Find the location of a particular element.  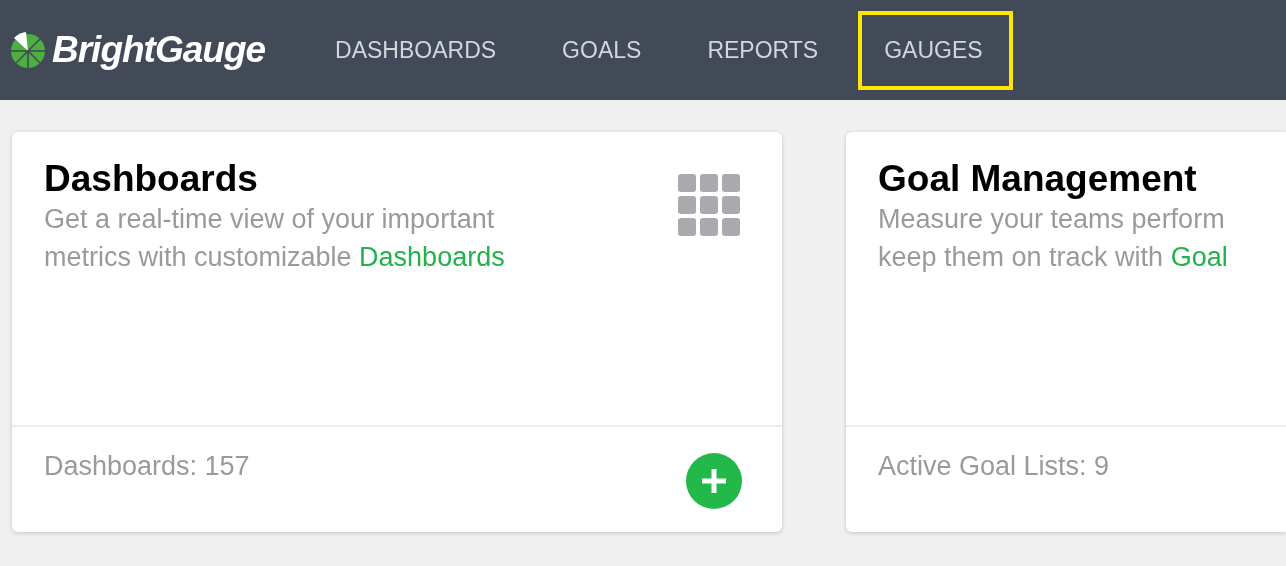

nav-link: DASHBOARDS is located at coordinates (422, 50).